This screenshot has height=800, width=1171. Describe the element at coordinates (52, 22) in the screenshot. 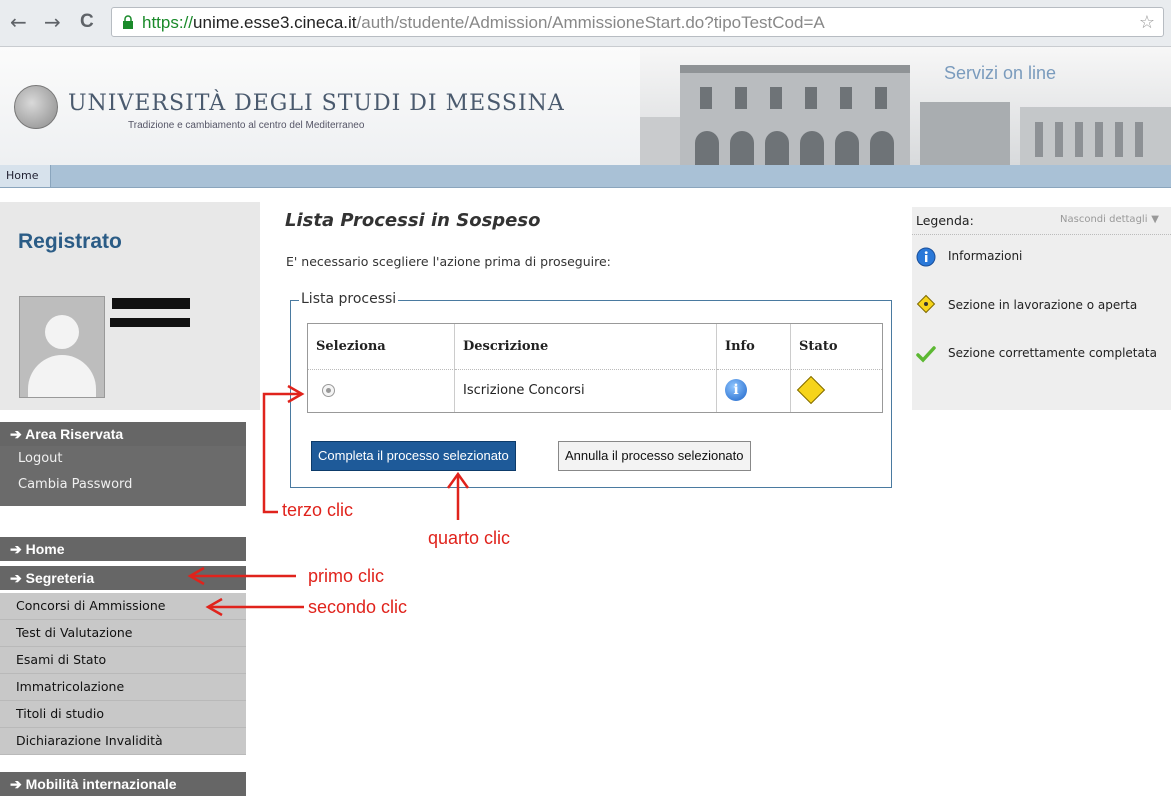

I see `forward-arrow-icon: →` at that location.